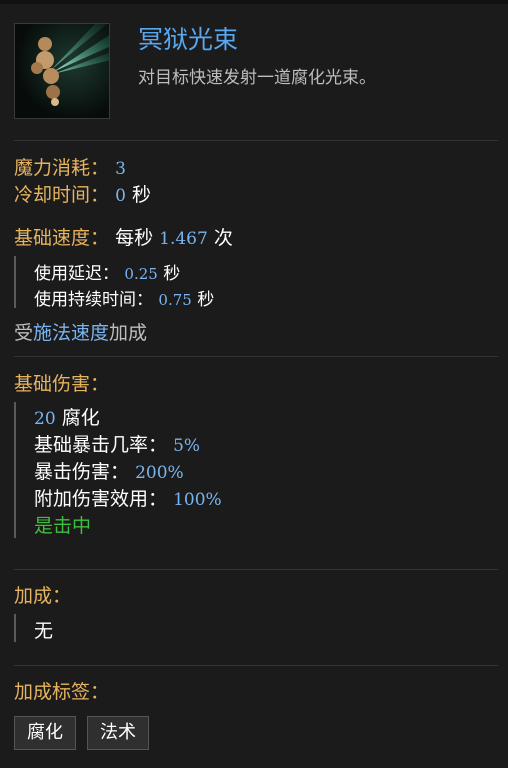 The image size is (508, 768). I want to click on use-duration-value: 0.75, so click(175, 300).